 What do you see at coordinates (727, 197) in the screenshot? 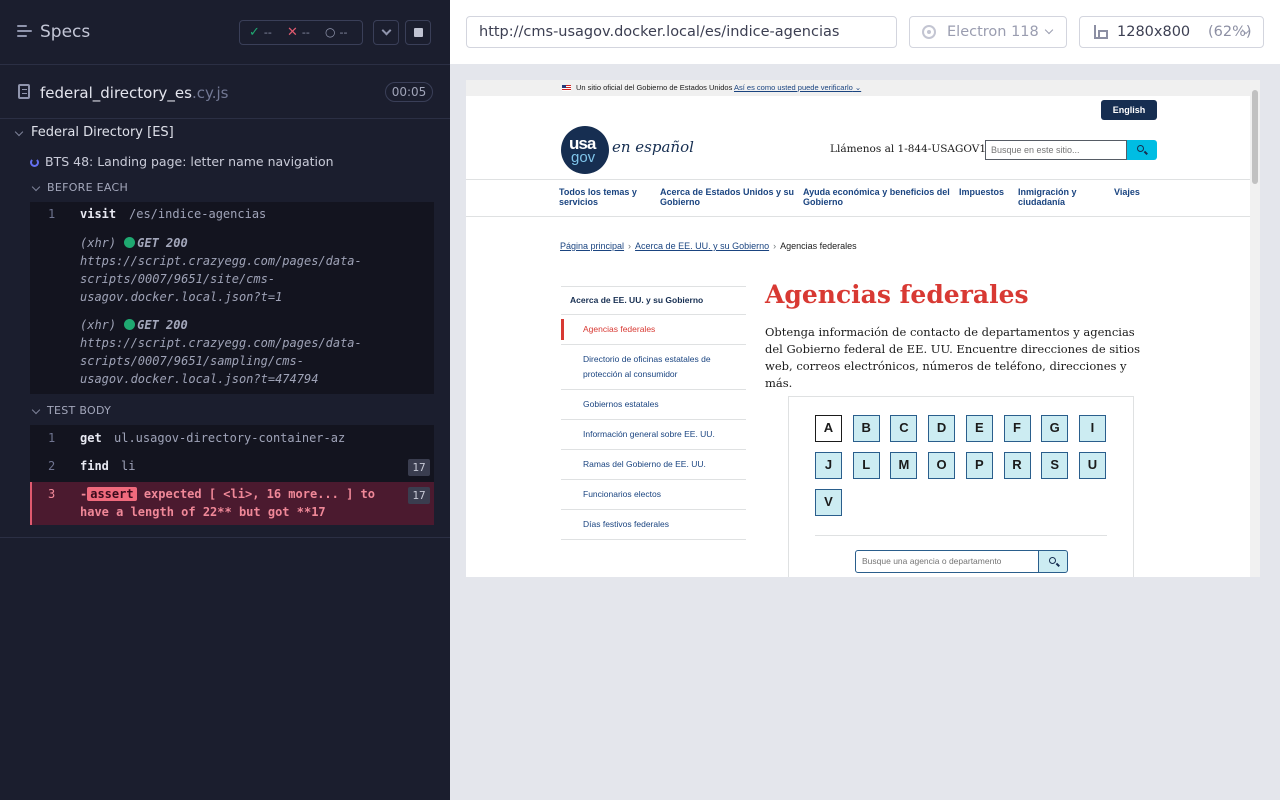
I see `nav-item-about-us: Acerca de Estados Unidos y su Gobierno` at bounding box center [727, 197].